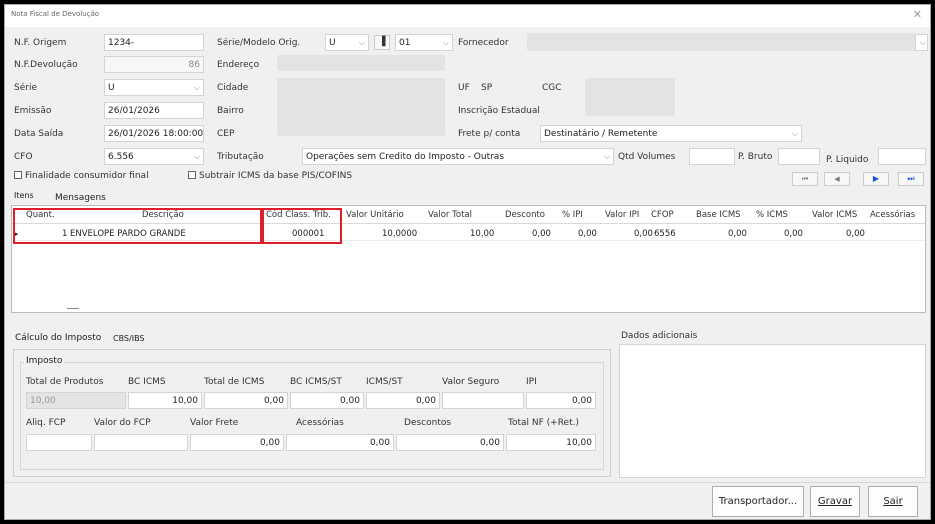  Describe the element at coordinates (587, 234) in the screenshot. I see `cell-pct-ipi: 0,00` at that location.